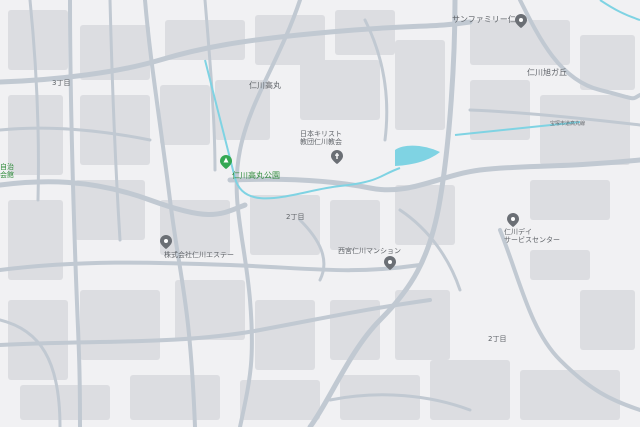 This screenshot has height=427, width=640. What do you see at coordinates (513, 220) in the screenshot?
I see `service-center-pin-icon` at bounding box center [513, 220].